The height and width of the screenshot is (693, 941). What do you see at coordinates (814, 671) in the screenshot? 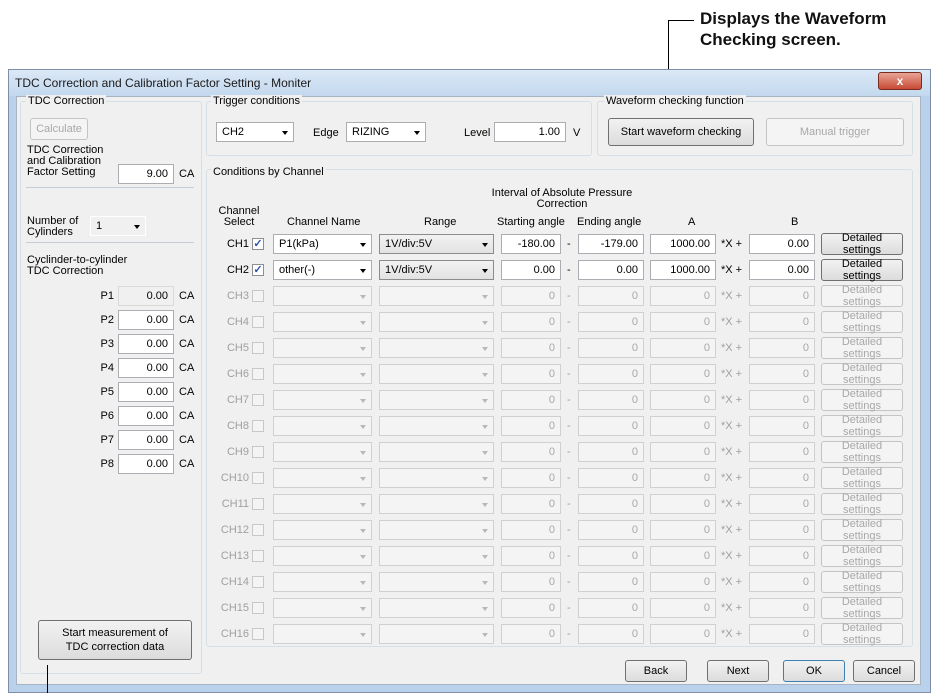
I see `ok-button: OK` at bounding box center [814, 671].